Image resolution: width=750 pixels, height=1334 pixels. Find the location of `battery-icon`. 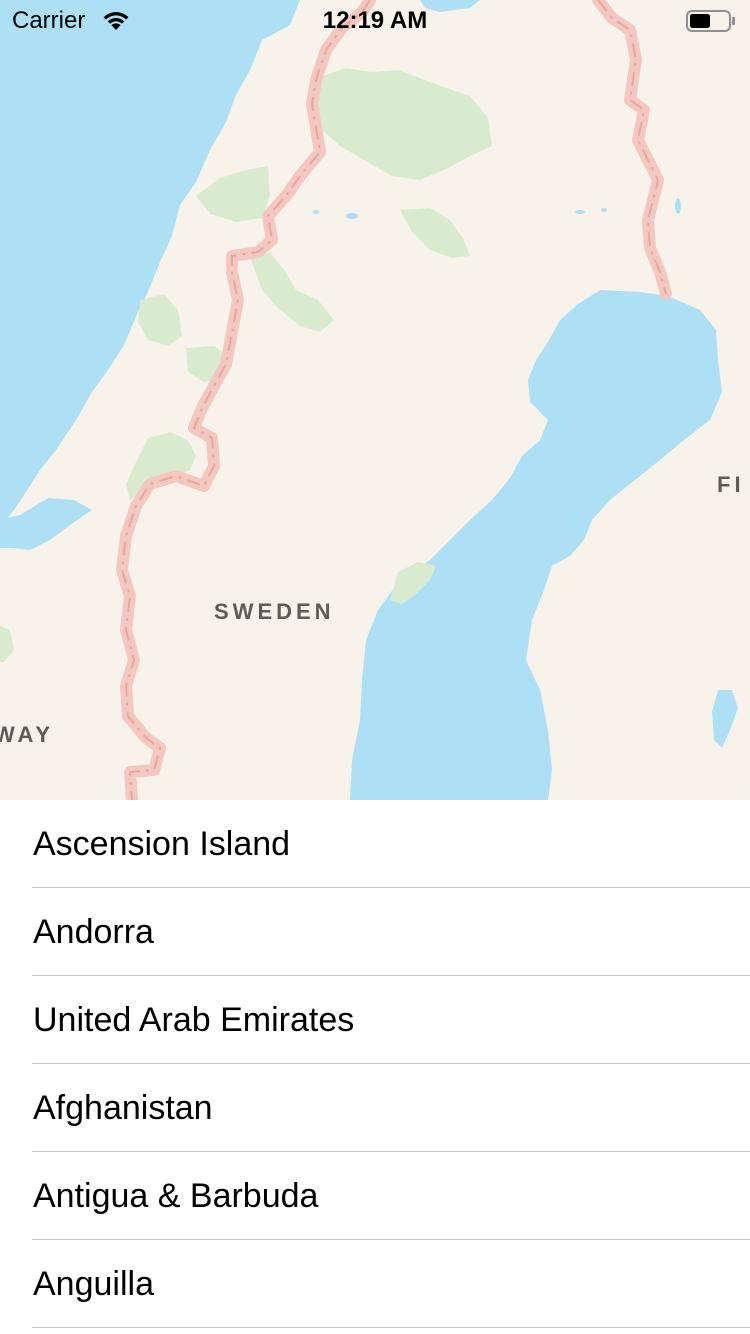

battery-icon is located at coordinates (710, 21).